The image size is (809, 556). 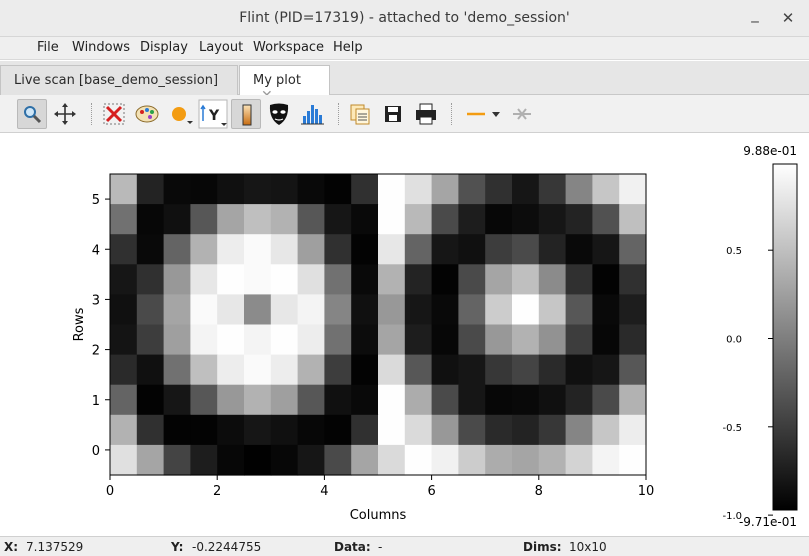 What do you see at coordinates (426, 114) in the screenshot?
I see `print-button` at bounding box center [426, 114].